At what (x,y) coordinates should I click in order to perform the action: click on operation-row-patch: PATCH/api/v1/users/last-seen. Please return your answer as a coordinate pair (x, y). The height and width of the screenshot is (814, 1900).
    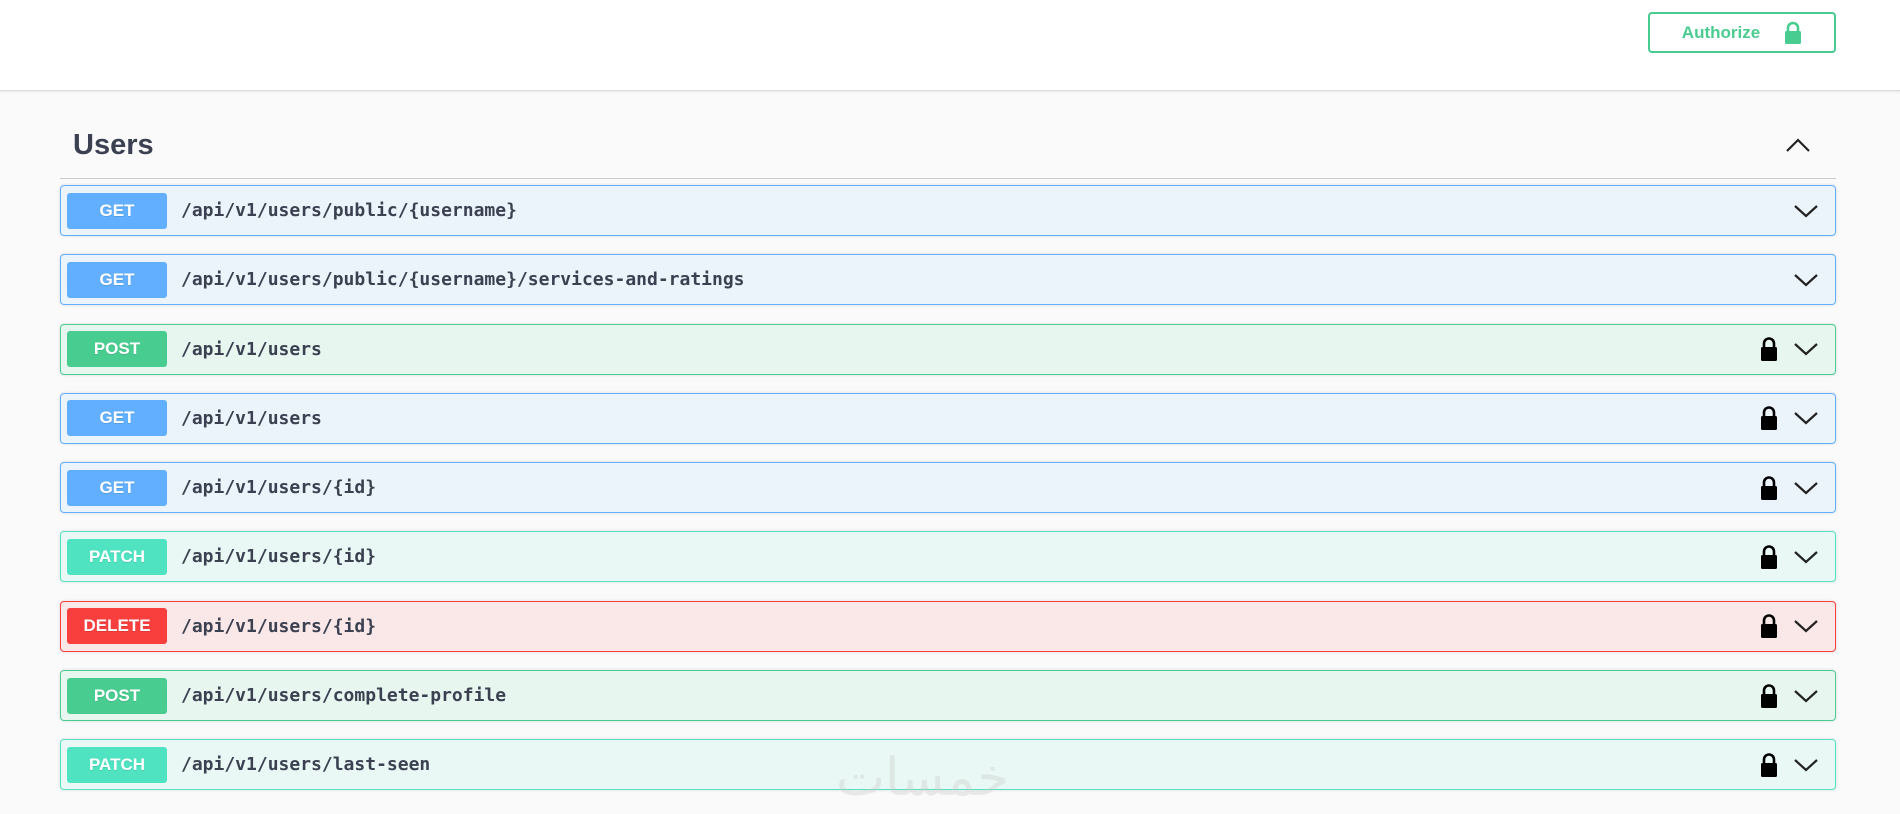
    Looking at the image, I should click on (948, 765).